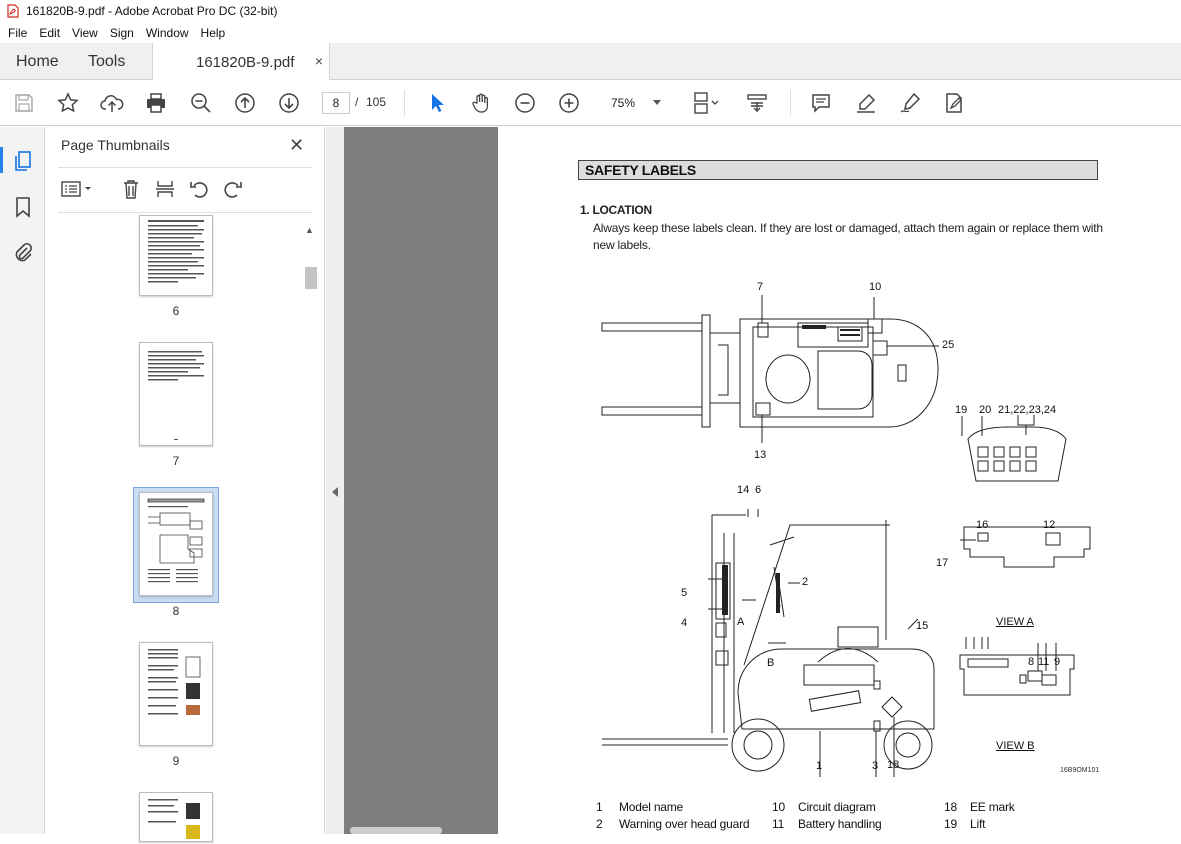  Describe the element at coordinates (893, 765) in the screenshot. I see `callout-18: 18` at that location.